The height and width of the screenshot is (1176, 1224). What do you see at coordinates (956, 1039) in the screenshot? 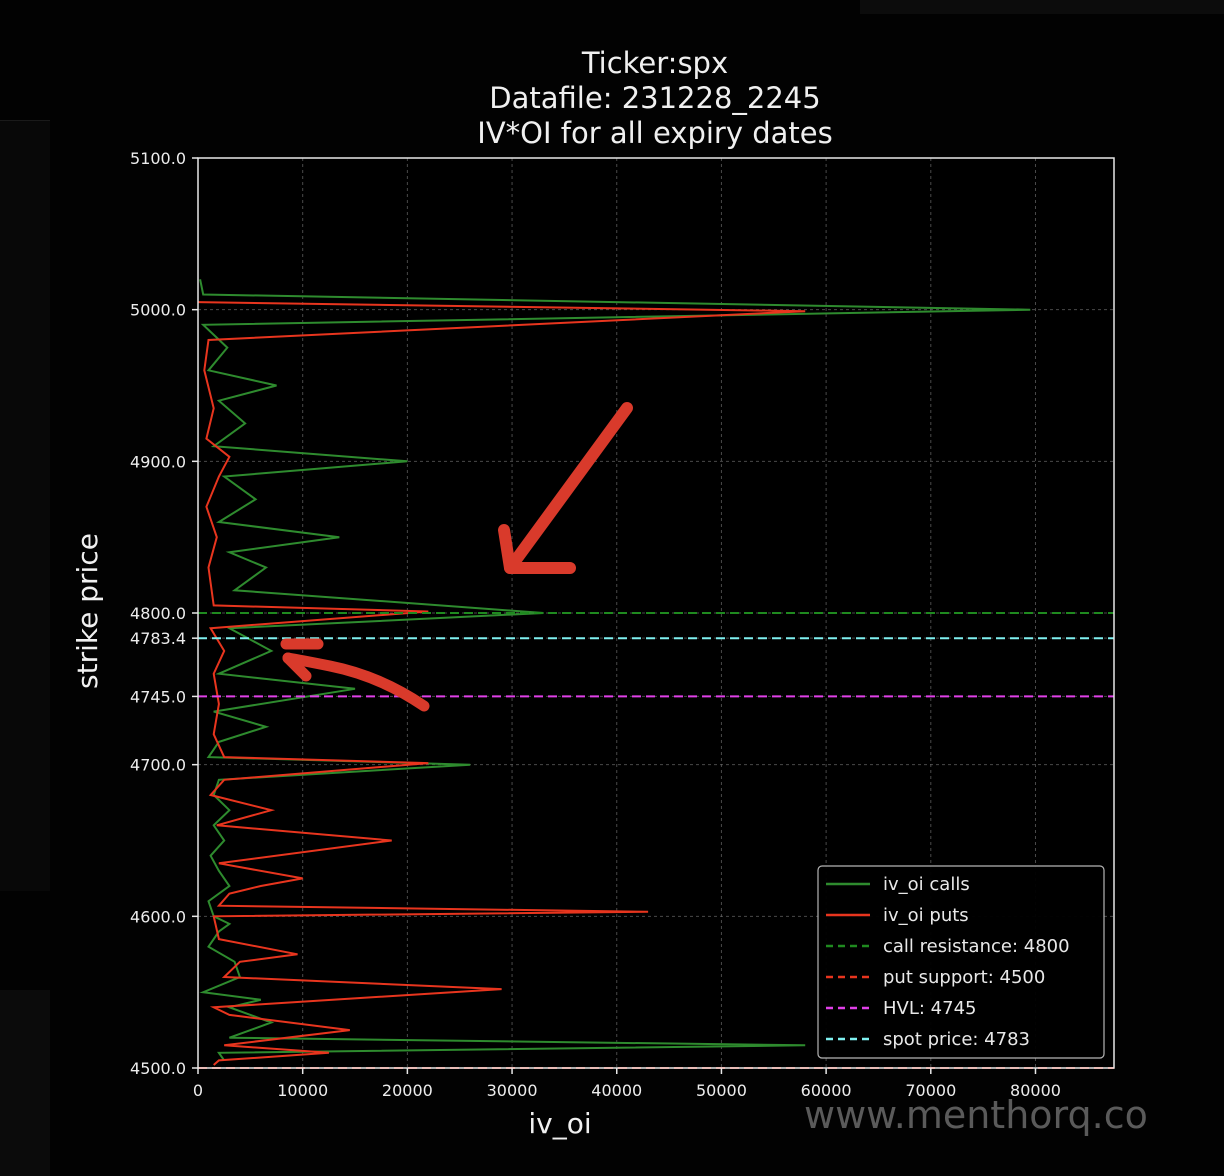
I see `legend-entry-5: spot price: 4783` at bounding box center [956, 1039].